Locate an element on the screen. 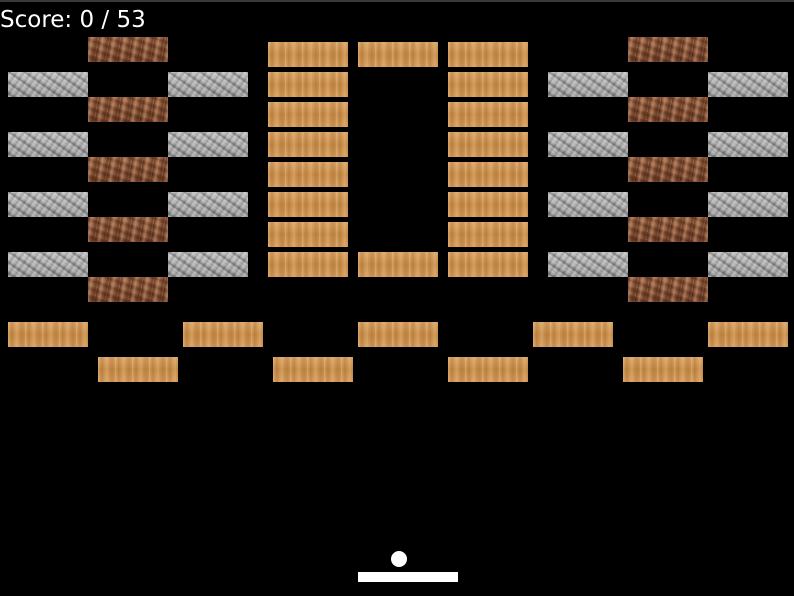 The image size is (794, 596). paddle is located at coordinates (408, 577).